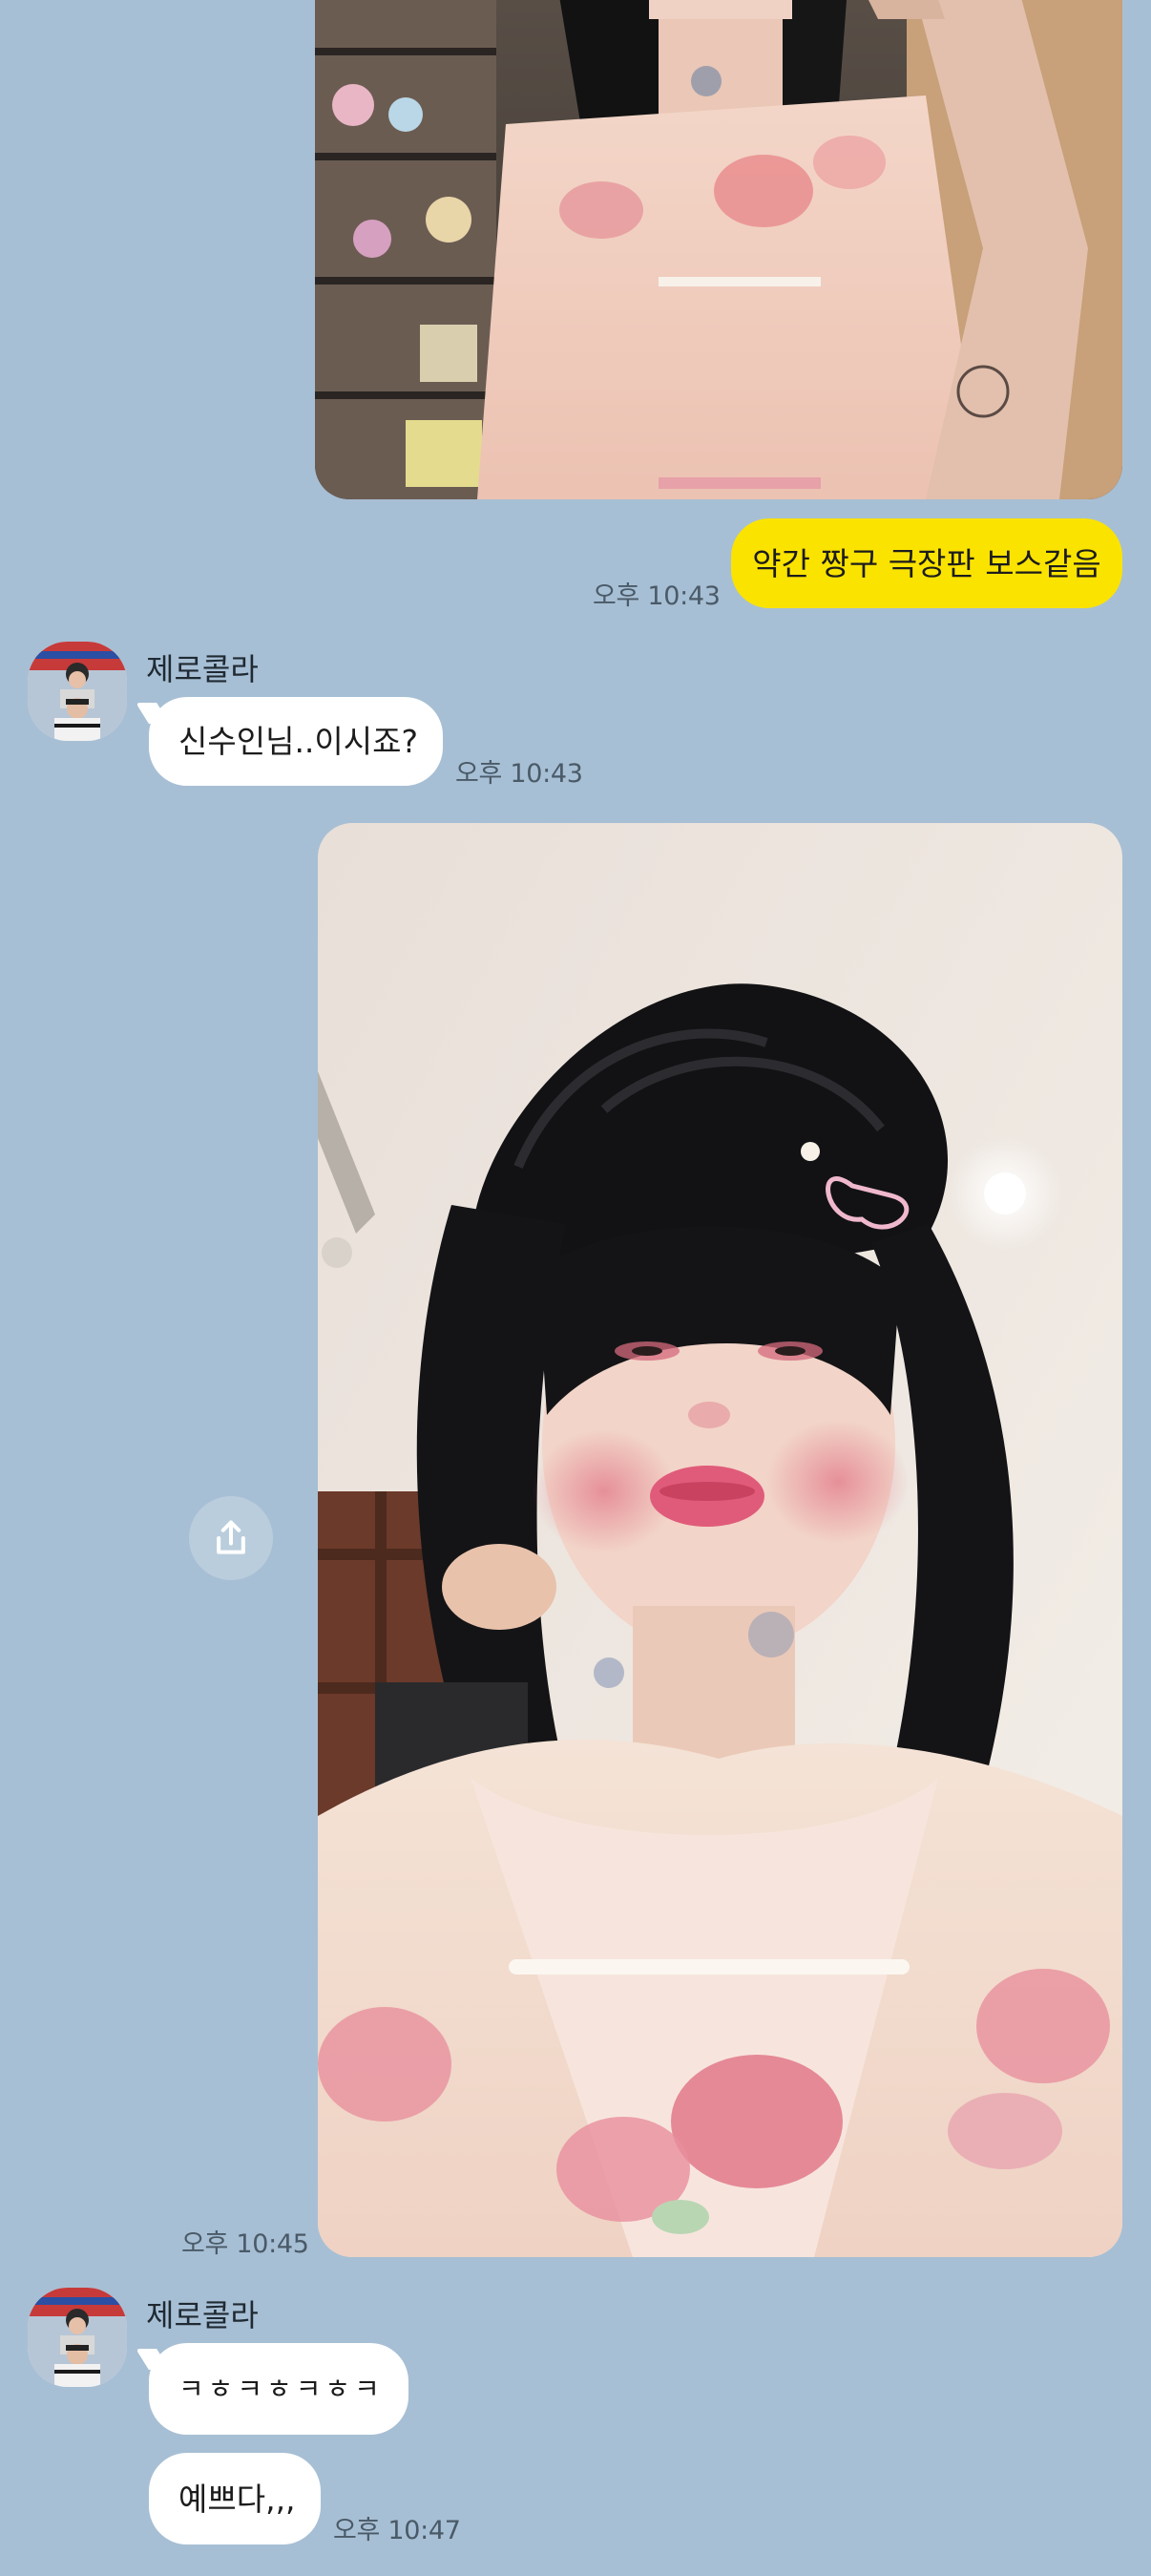 Image resolution: width=1151 pixels, height=2576 pixels. Describe the element at coordinates (926, 563) in the screenshot. I see `outgoing-message-bubble: 약간 짱구 극장판 보스같음` at that location.